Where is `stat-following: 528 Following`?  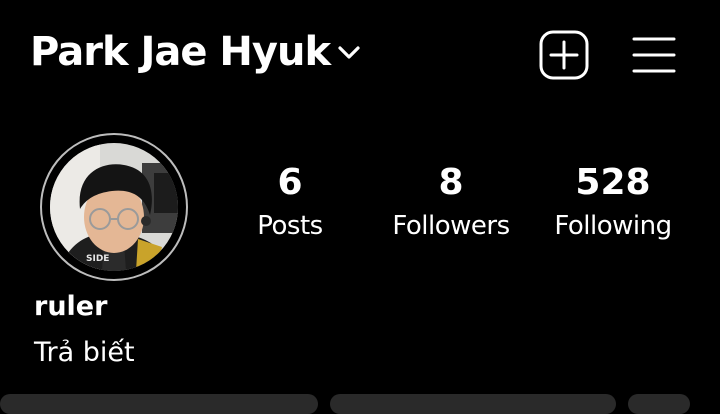 stat-following: 528 Following is located at coordinates (613, 201).